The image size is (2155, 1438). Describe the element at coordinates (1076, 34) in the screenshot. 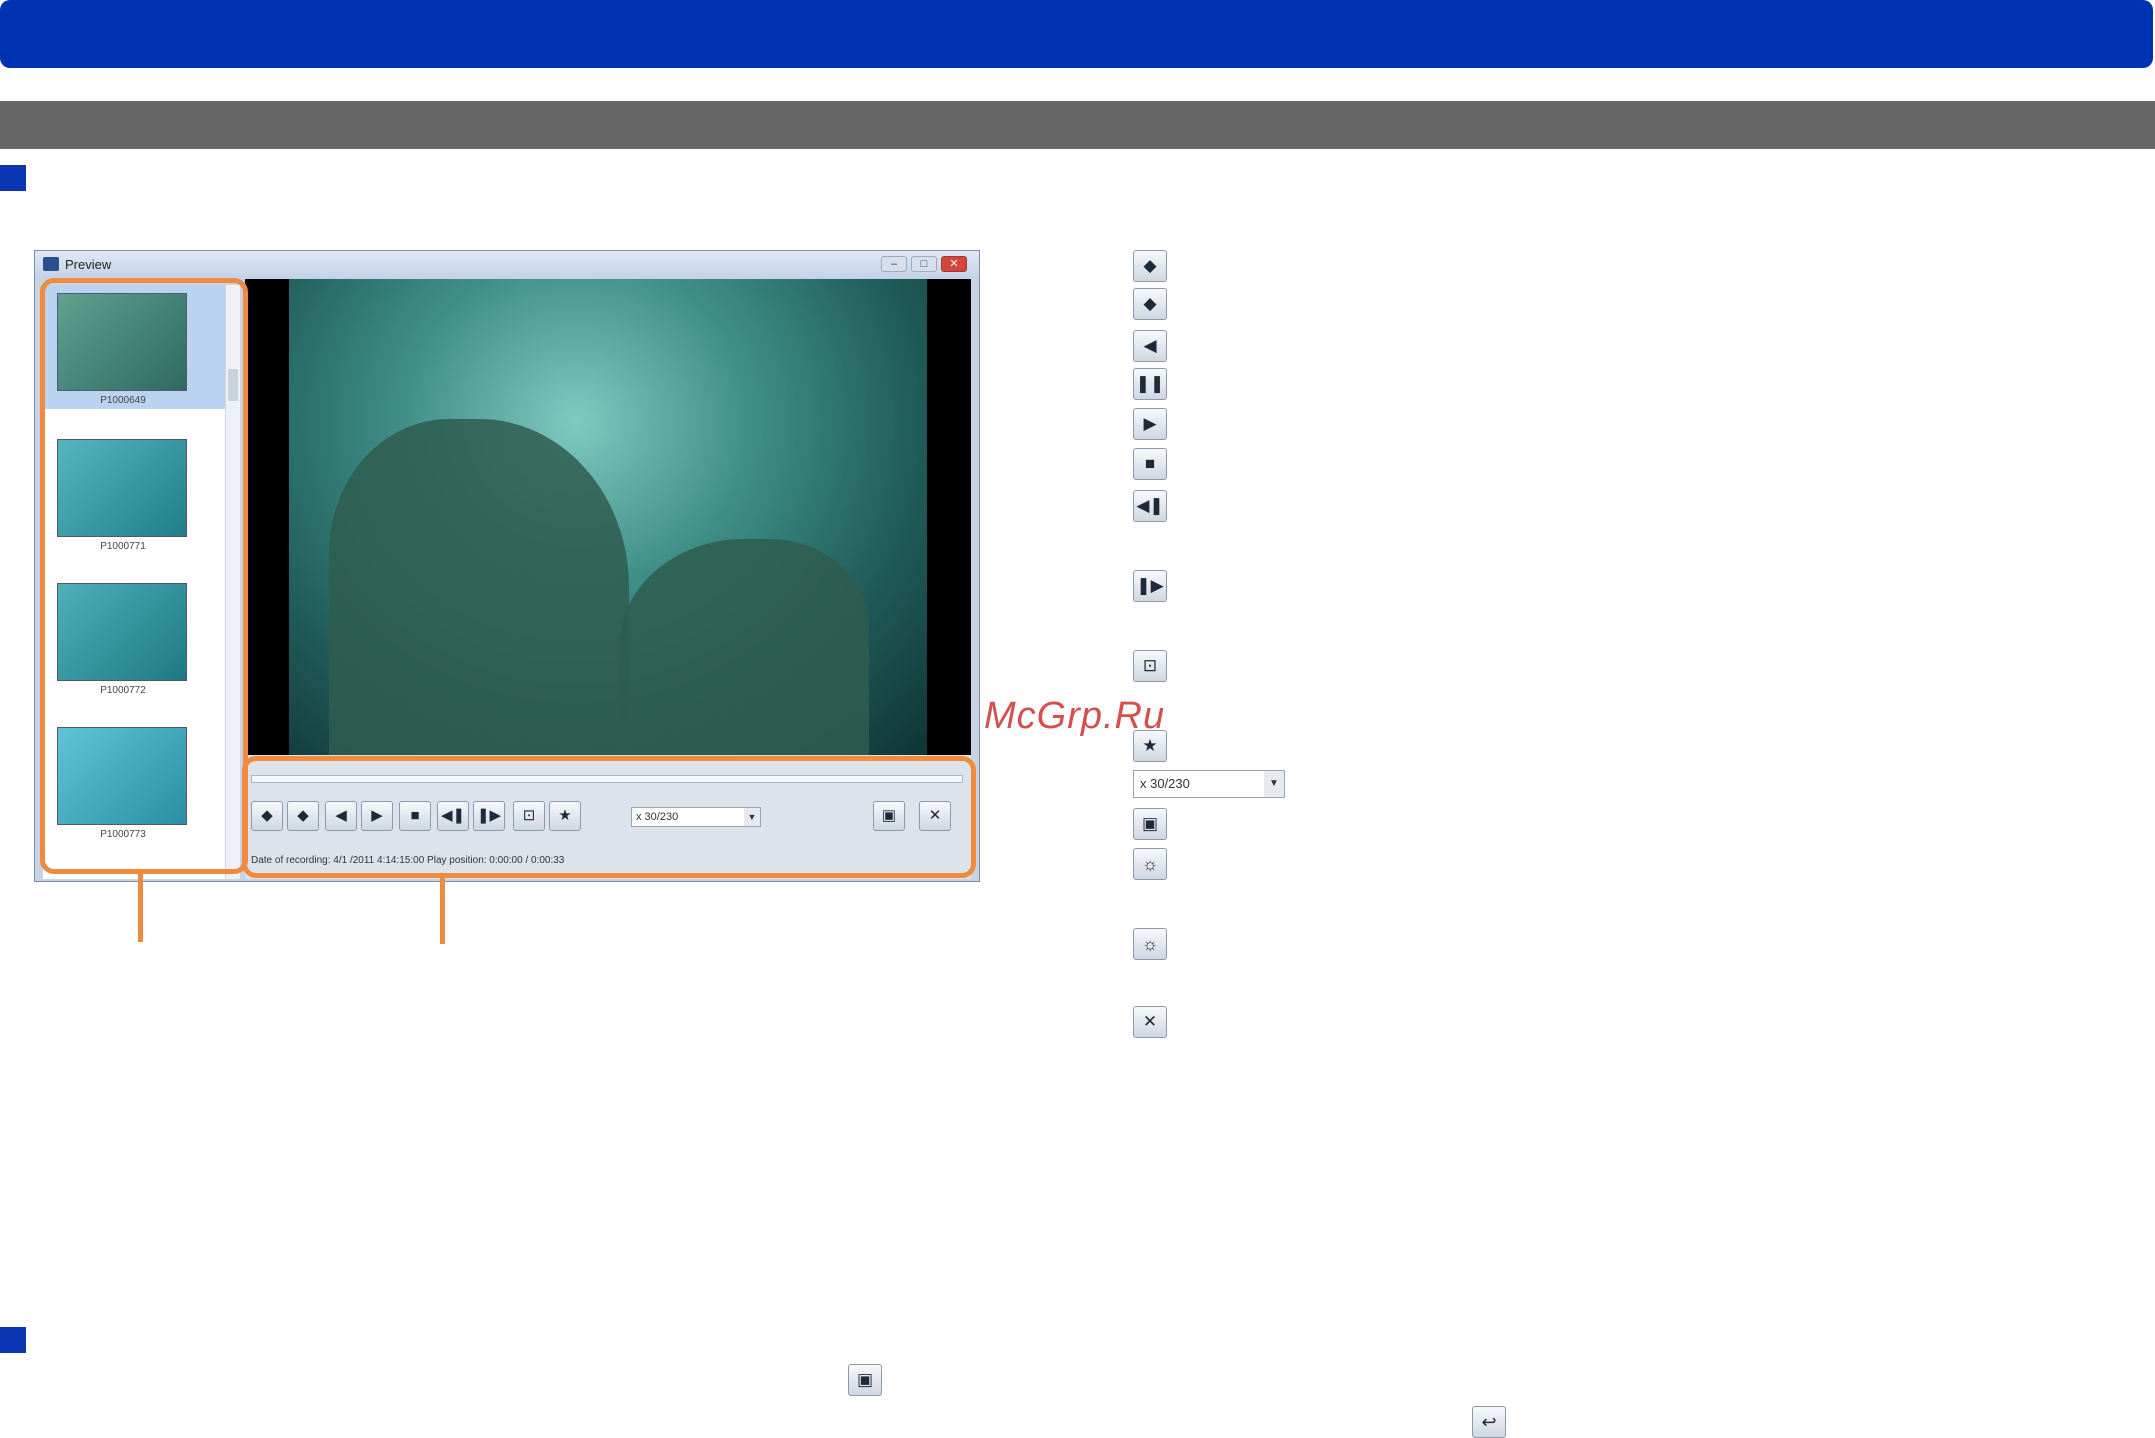

I see `title-bar` at that location.